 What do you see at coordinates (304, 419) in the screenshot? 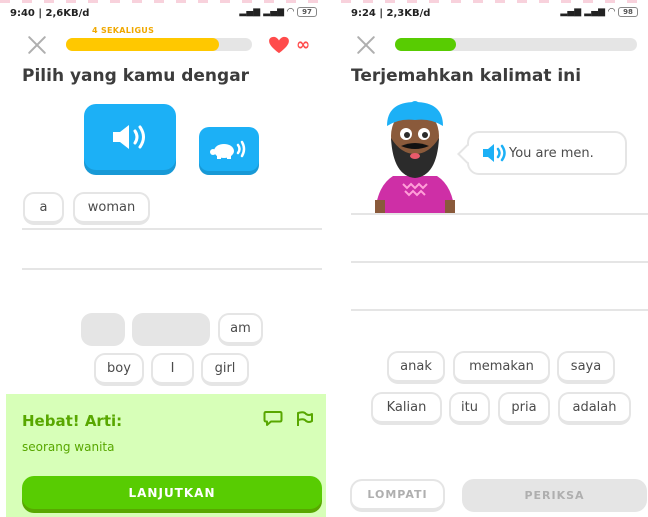
I see `report-flag-icon` at bounding box center [304, 419].